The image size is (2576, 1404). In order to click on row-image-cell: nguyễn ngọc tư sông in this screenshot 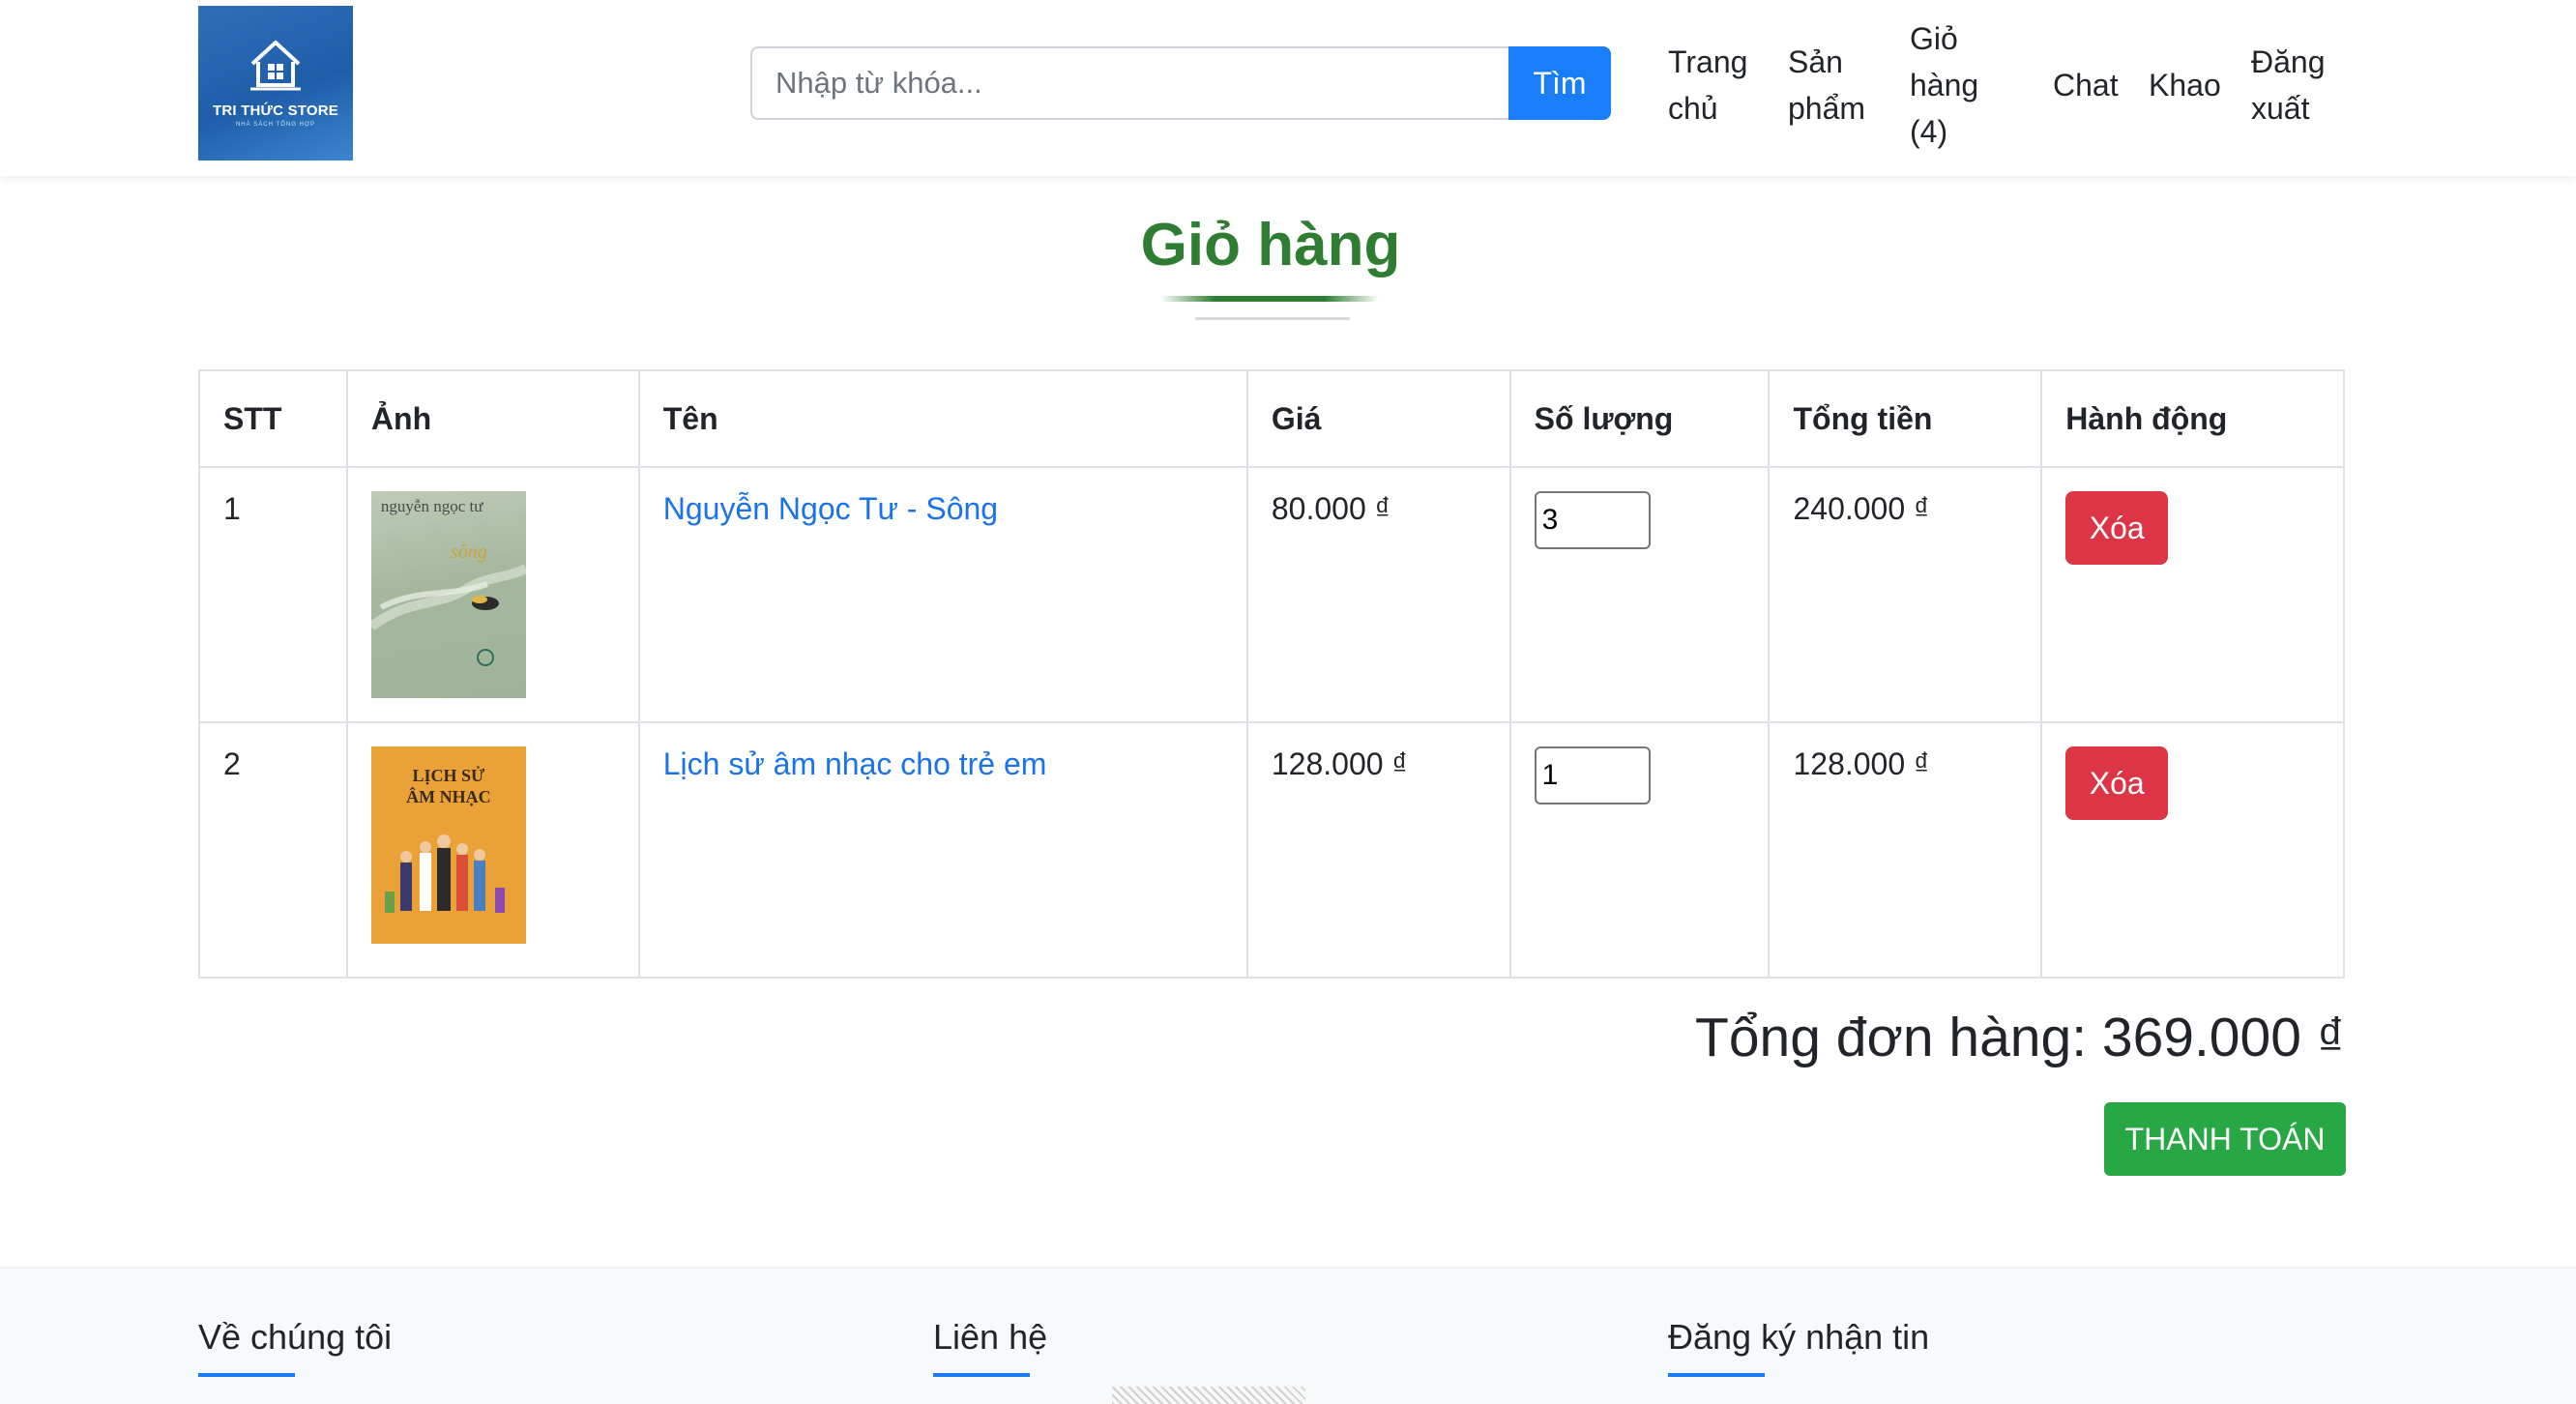, I will do `click(492, 594)`.